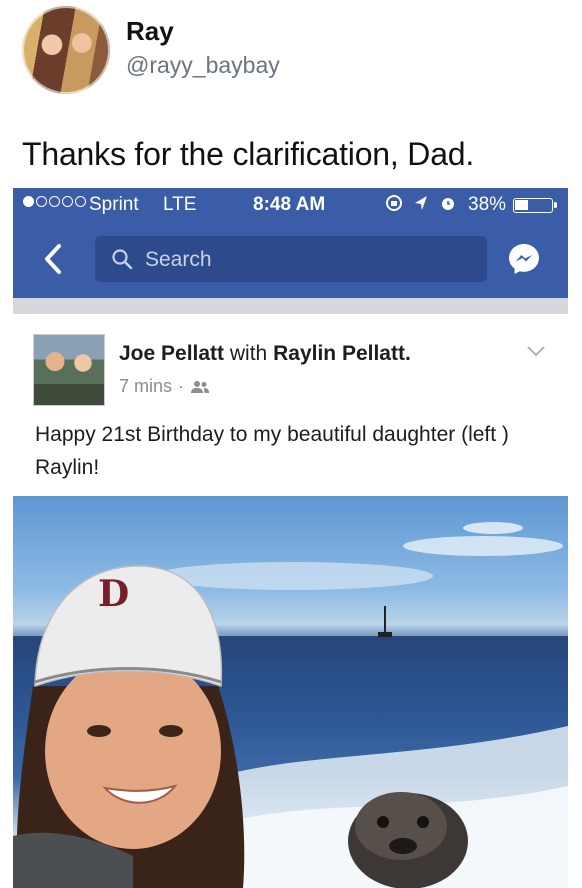 This screenshot has width=582, height=888. Describe the element at coordinates (535, 205) in the screenshot. I see `battery-icon` at that location.